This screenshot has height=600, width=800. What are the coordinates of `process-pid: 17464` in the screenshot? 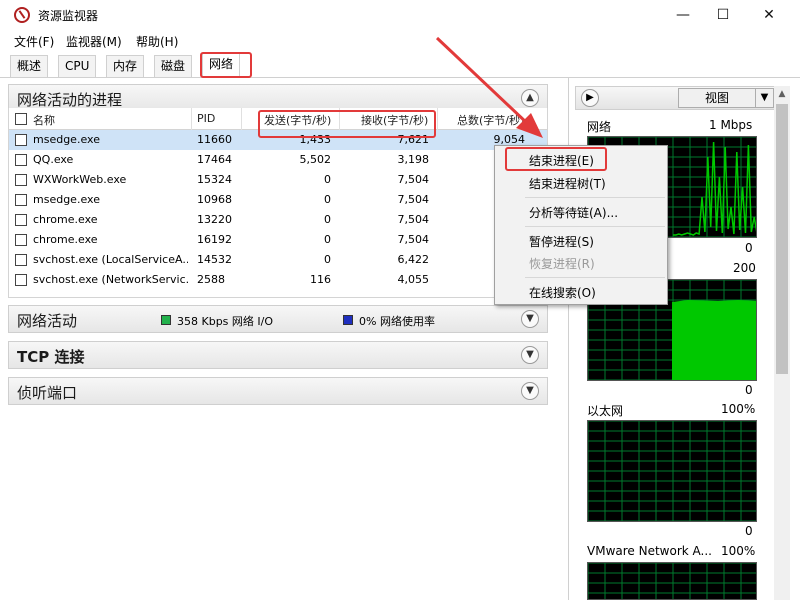 It's located at (214, 159).